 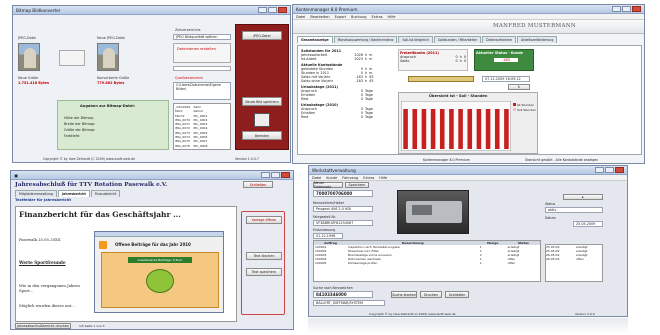 What do you see at coordinates (588, 224) in the screenshot?
I see `date-field: 25.05.2009` at bounding box center [588, 224].